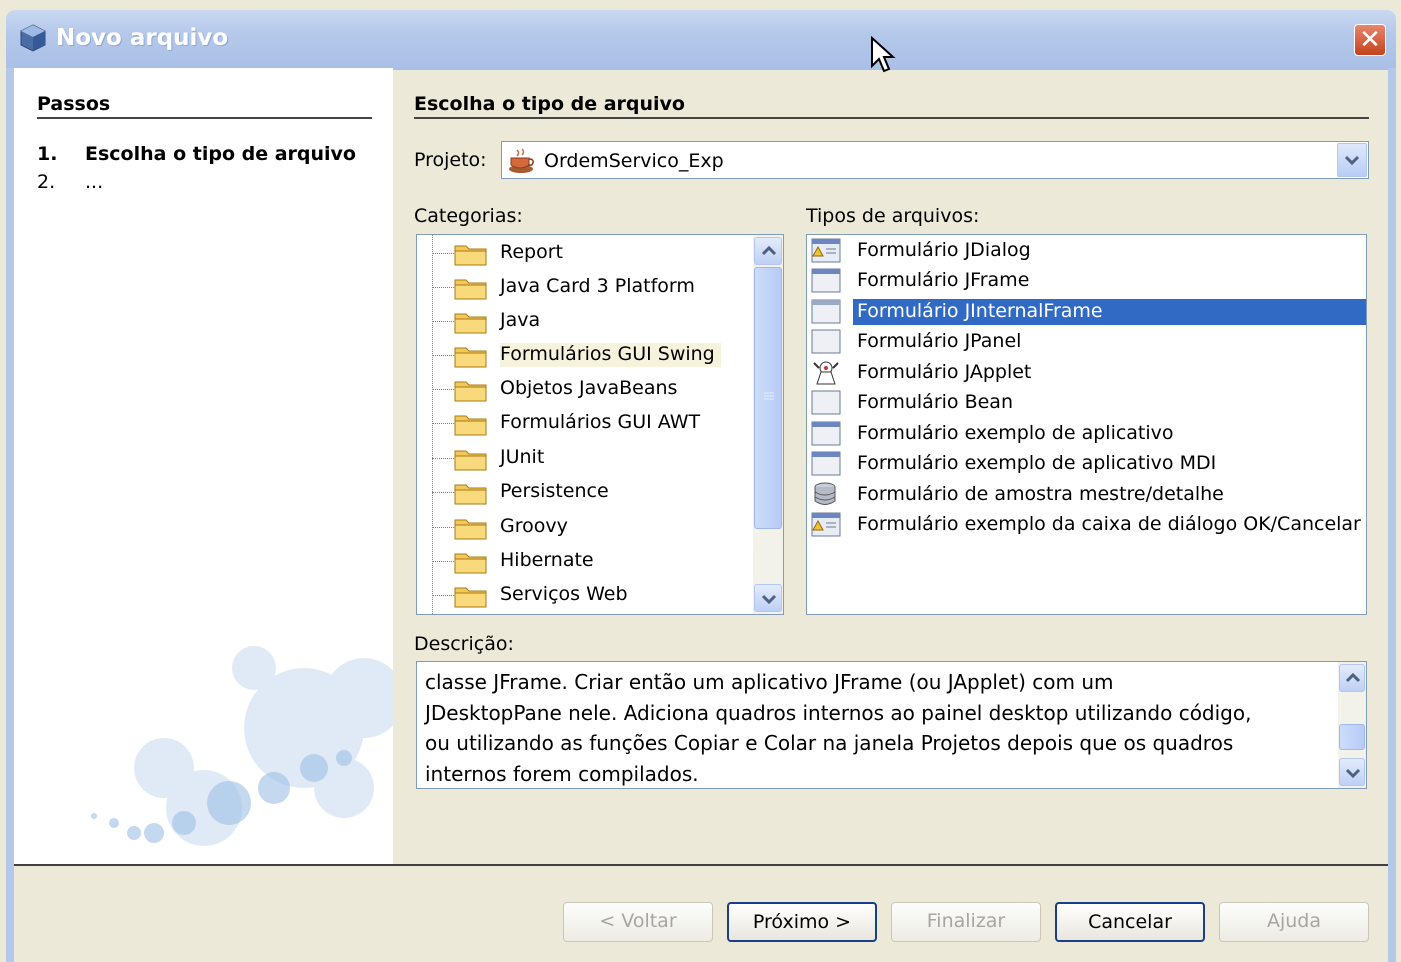  I want to click on help-button: Ajuda, so click(1294, 922).